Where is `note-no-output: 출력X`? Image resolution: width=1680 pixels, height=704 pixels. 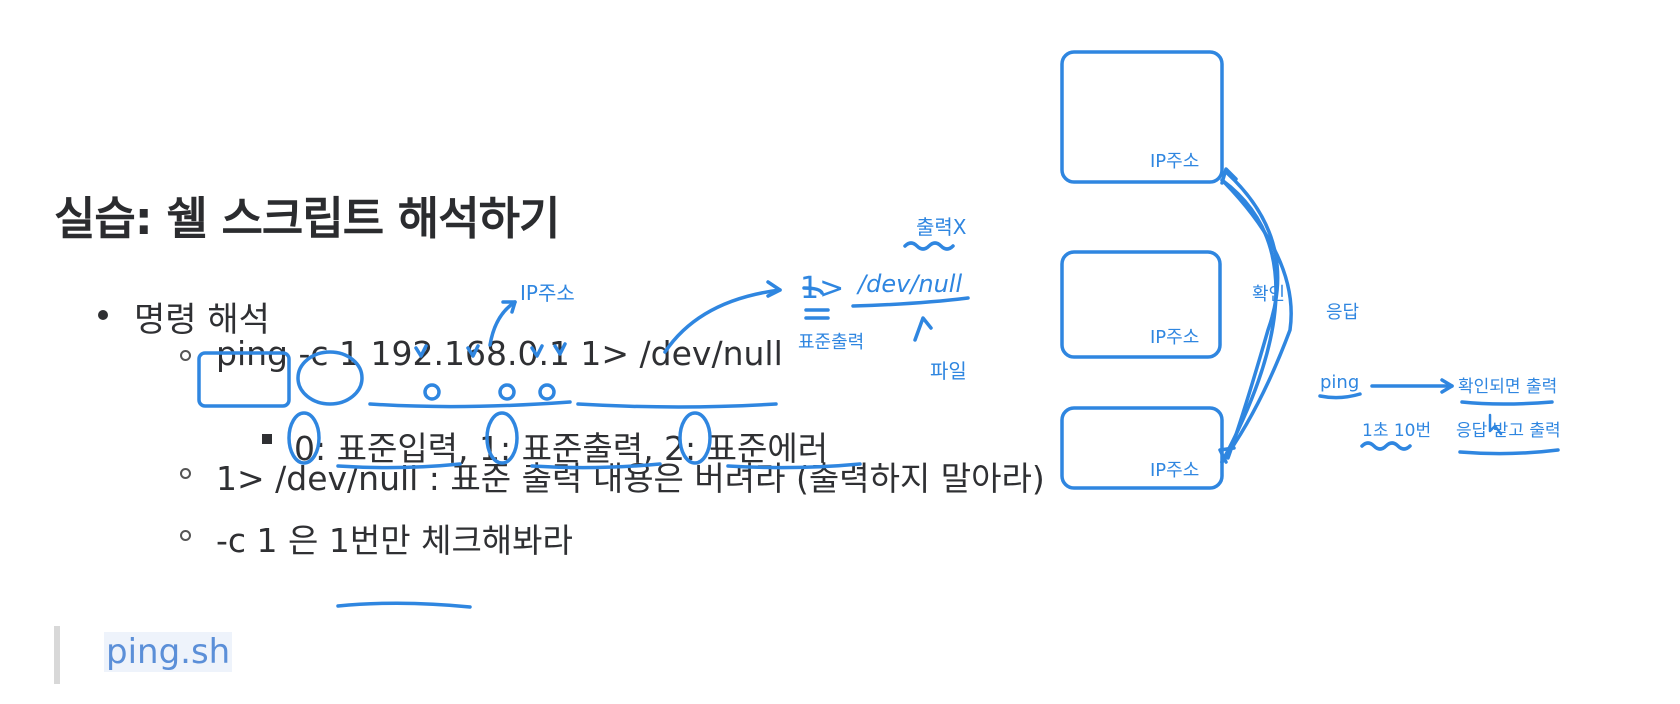
note-no-output: 출력X is located at coordinates (941, 227).